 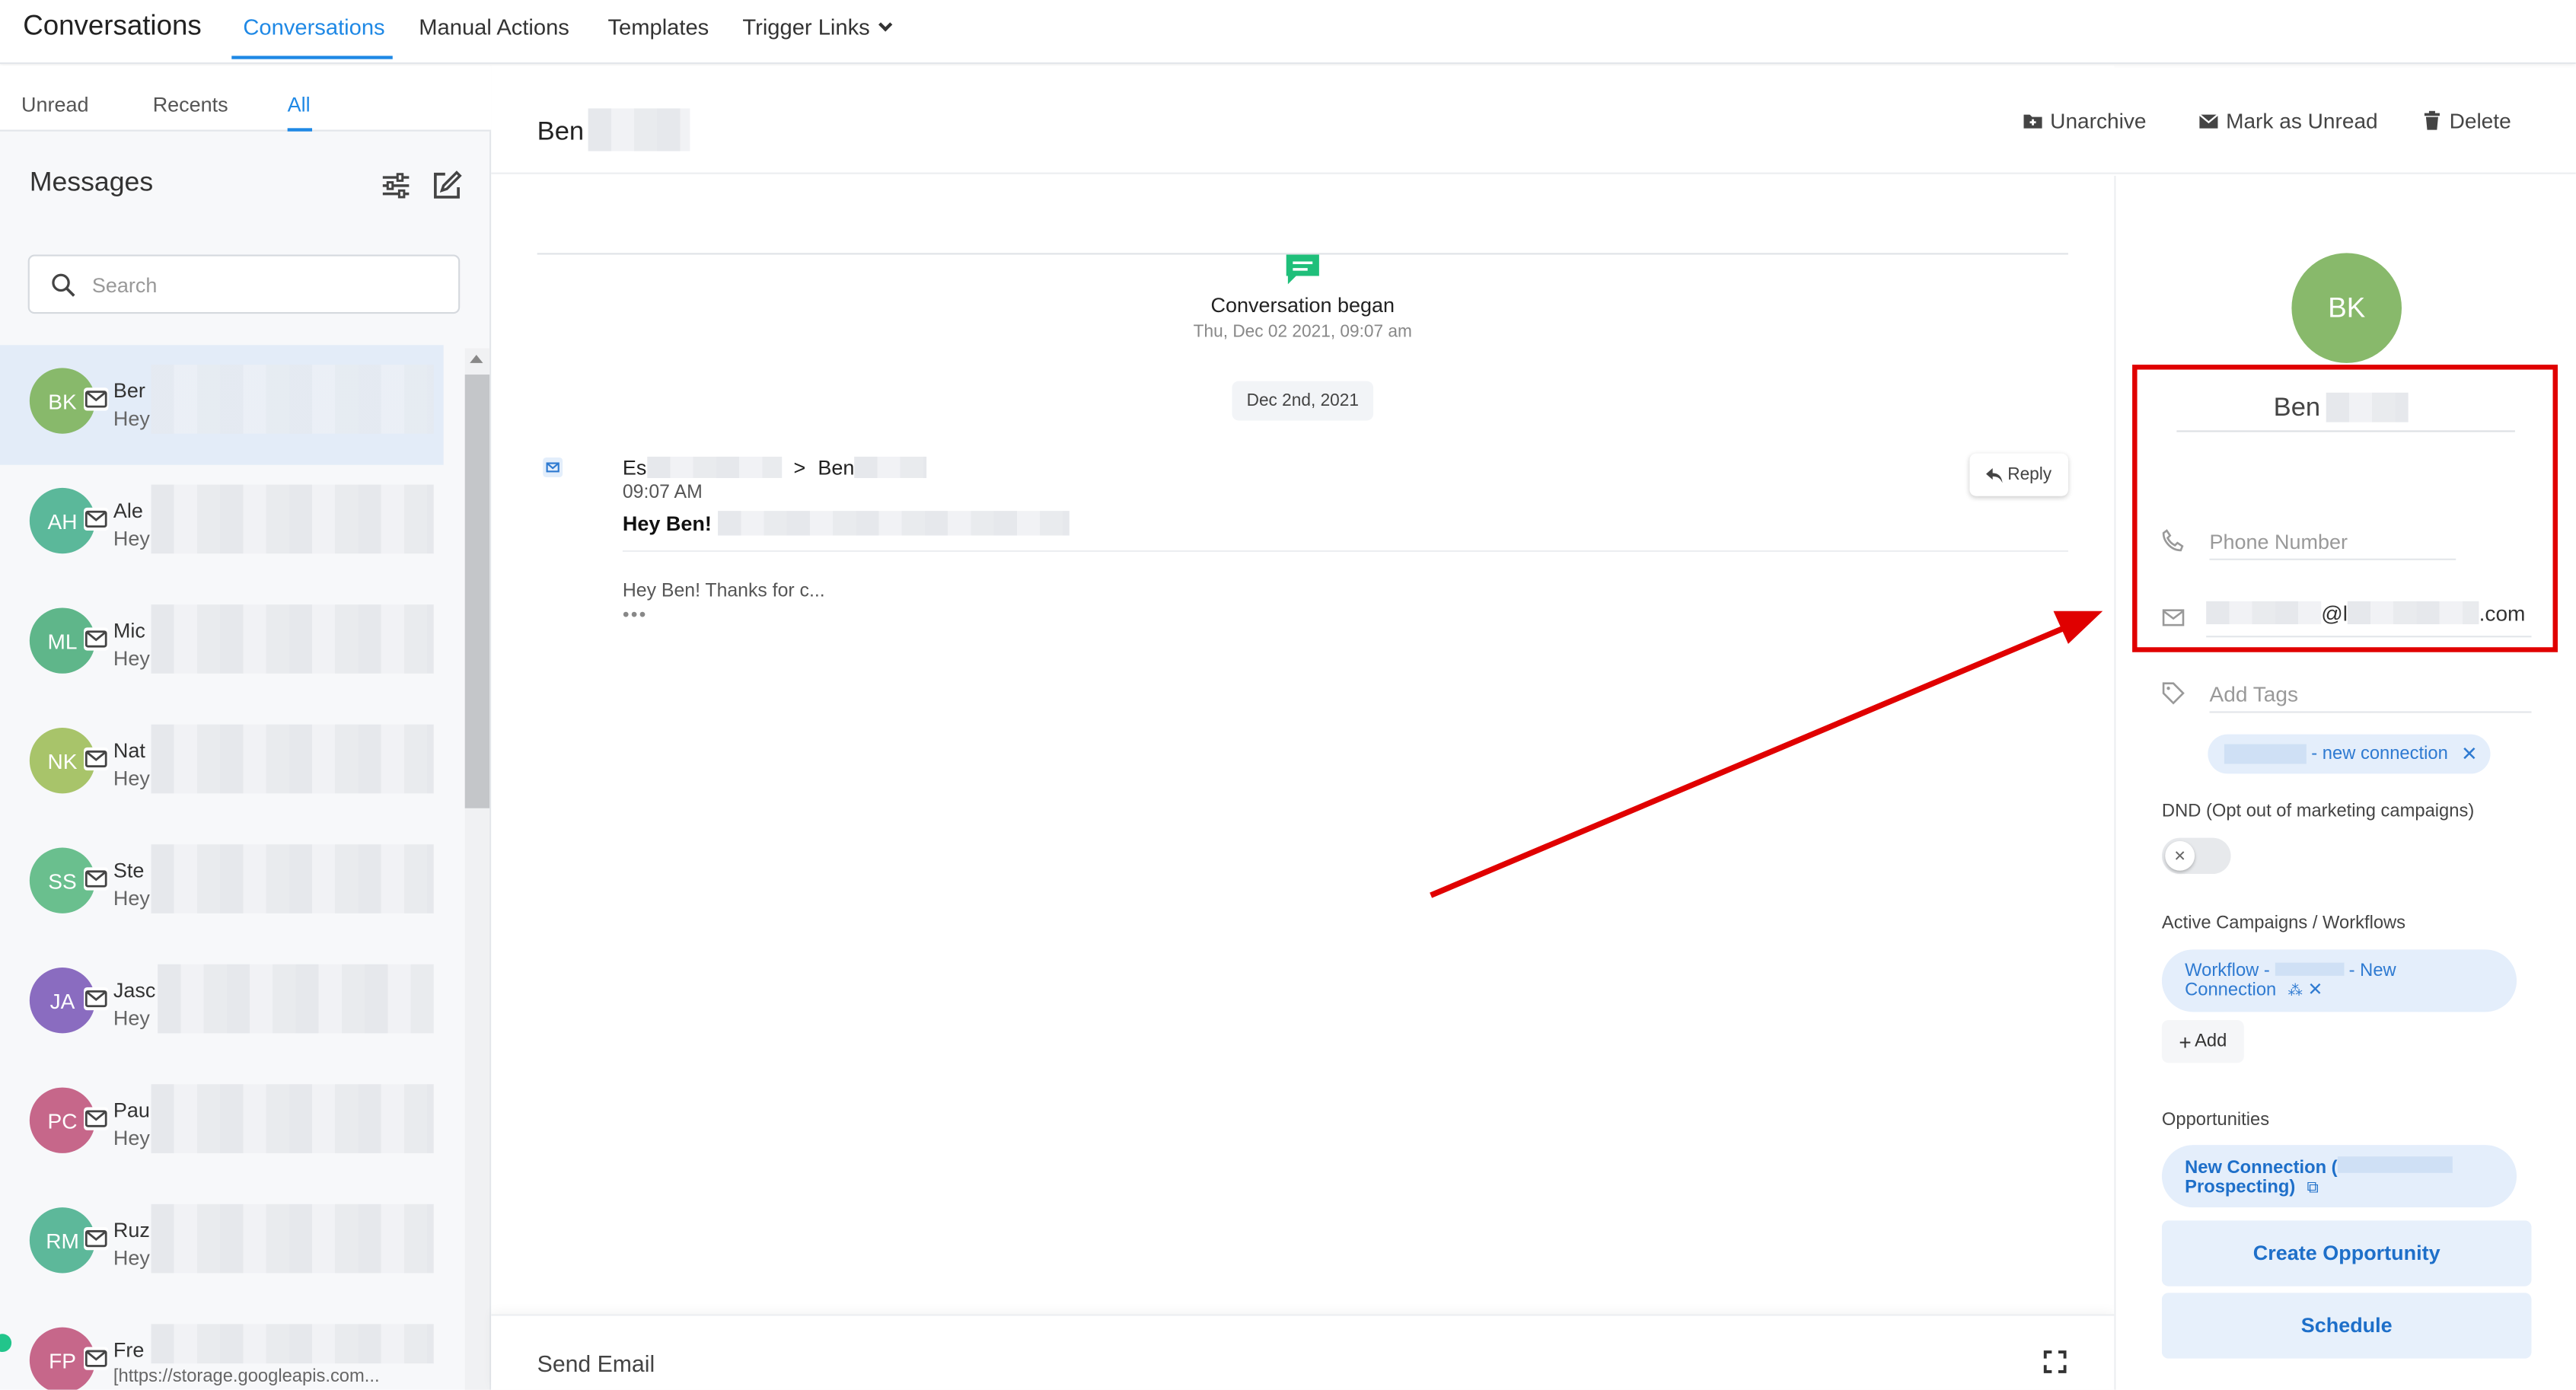 I want to click on thread-contact-name: Ben, so click(x=614, y=129).